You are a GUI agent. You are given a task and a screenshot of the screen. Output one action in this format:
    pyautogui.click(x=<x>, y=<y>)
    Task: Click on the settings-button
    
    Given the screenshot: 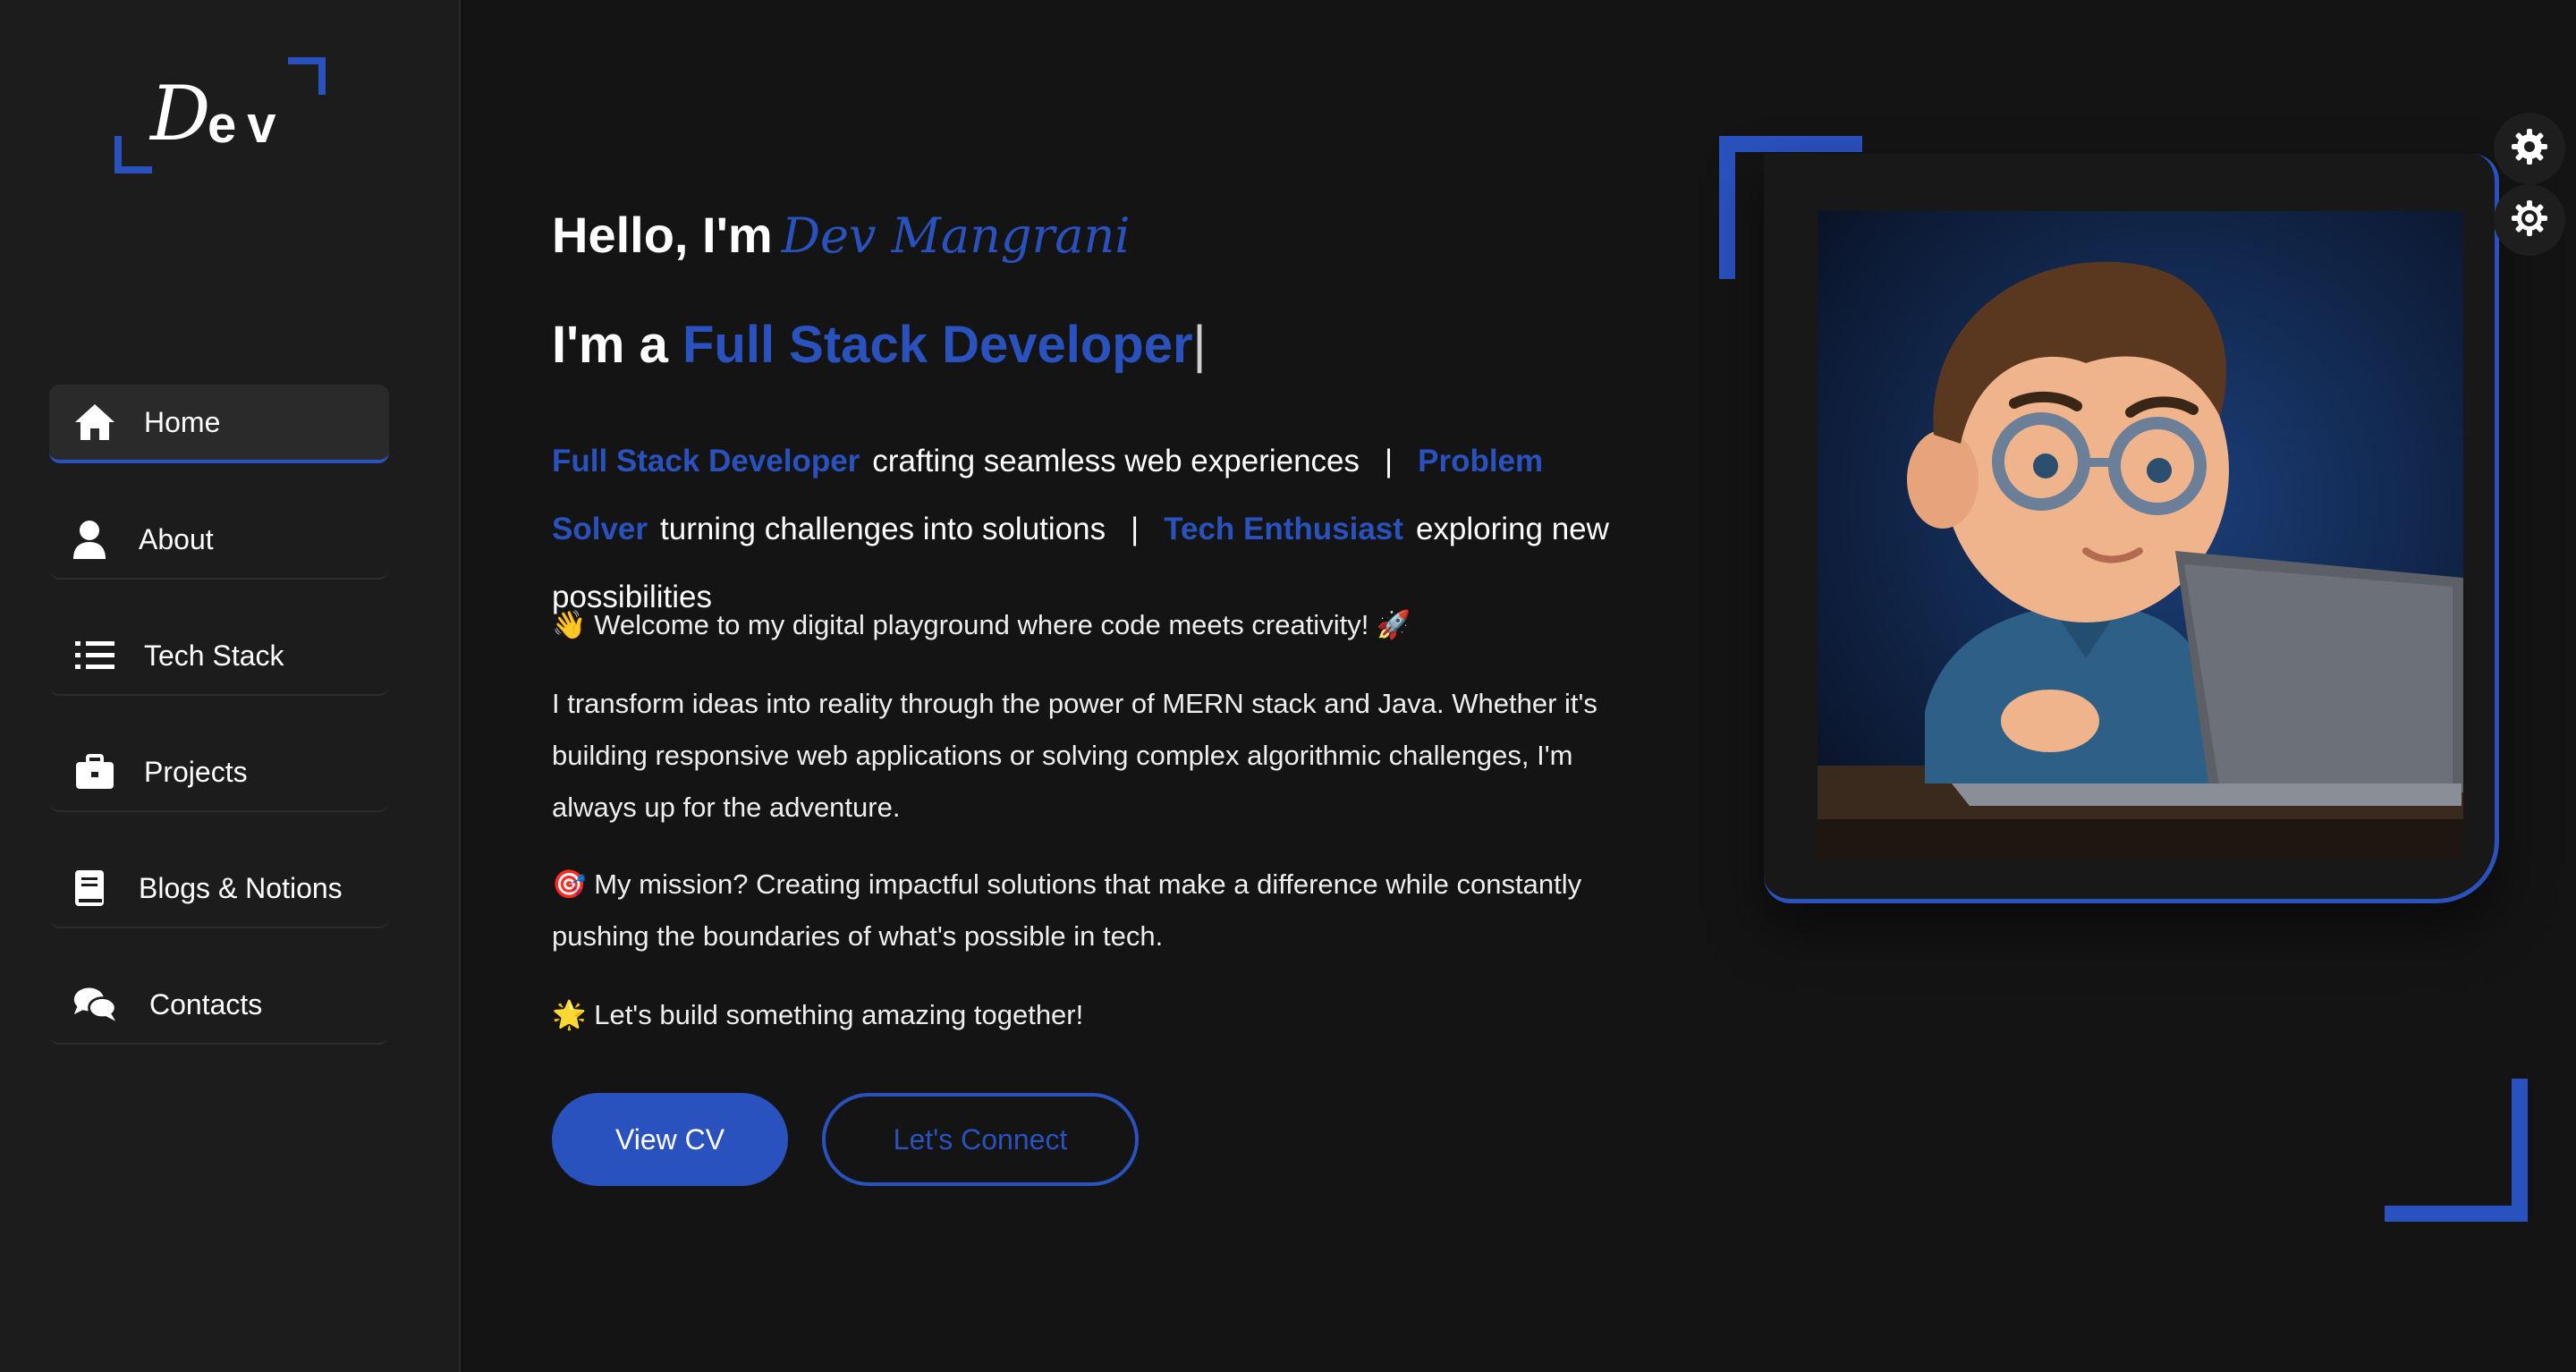 What is the action you would take?
    pyautogui.click(x=2529, y=148)
    